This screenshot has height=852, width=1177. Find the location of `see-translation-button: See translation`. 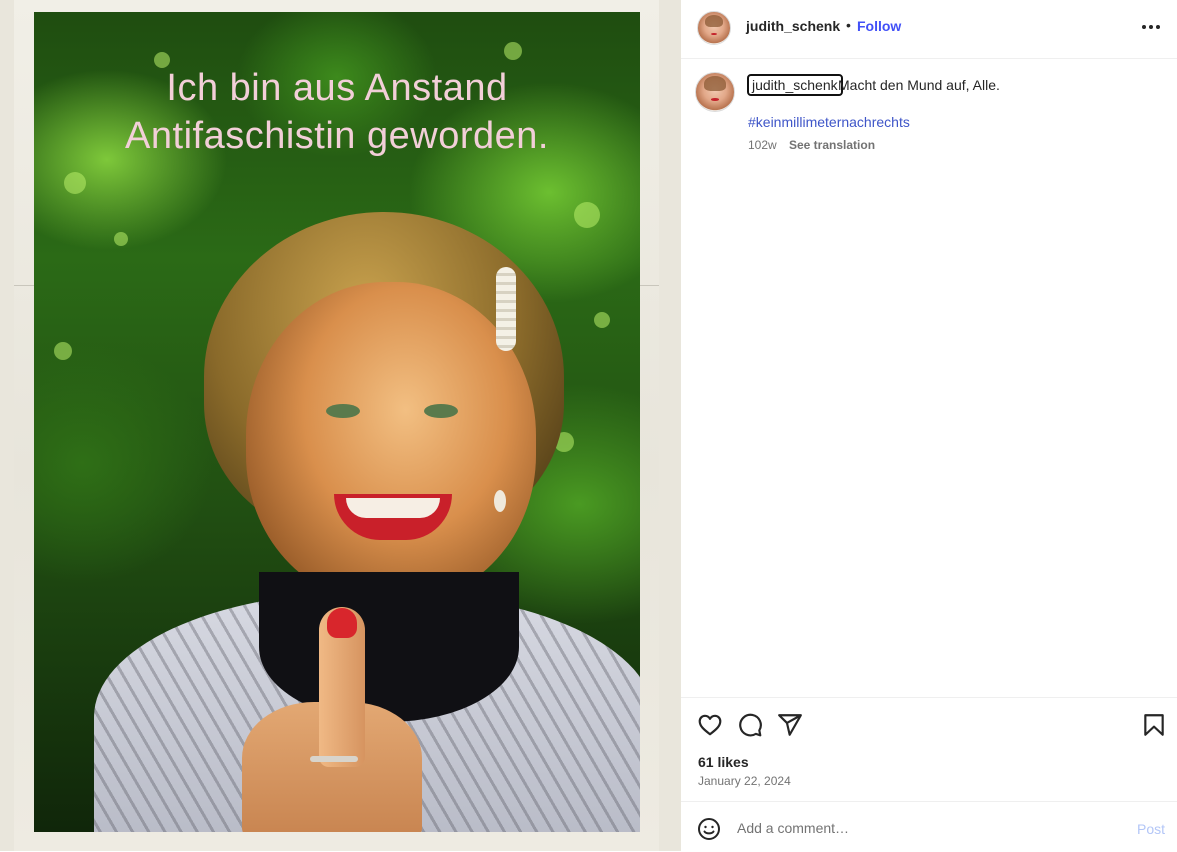

see-translation-button: See translation is located at coordinates (832, 145).